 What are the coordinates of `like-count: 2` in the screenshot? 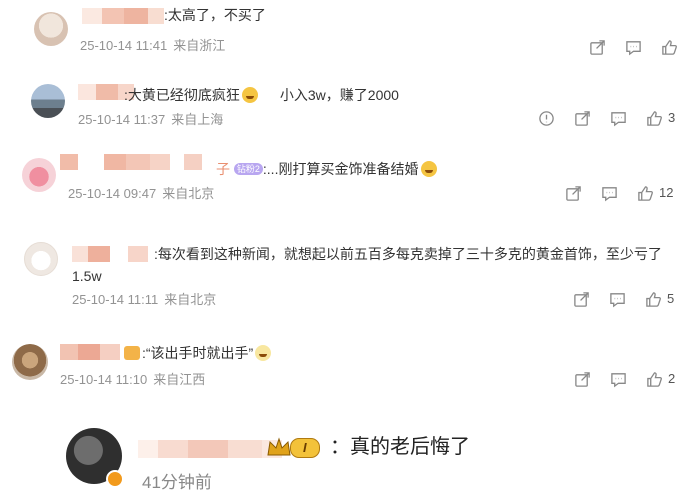 It's located at (672, 378).